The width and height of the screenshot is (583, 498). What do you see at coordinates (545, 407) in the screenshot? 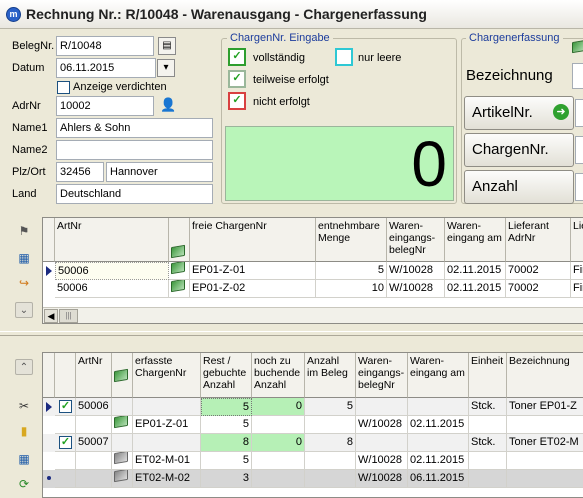
I see `cell-bezeichnung: Toner EP01-Z` at bounding box center [545, 407].